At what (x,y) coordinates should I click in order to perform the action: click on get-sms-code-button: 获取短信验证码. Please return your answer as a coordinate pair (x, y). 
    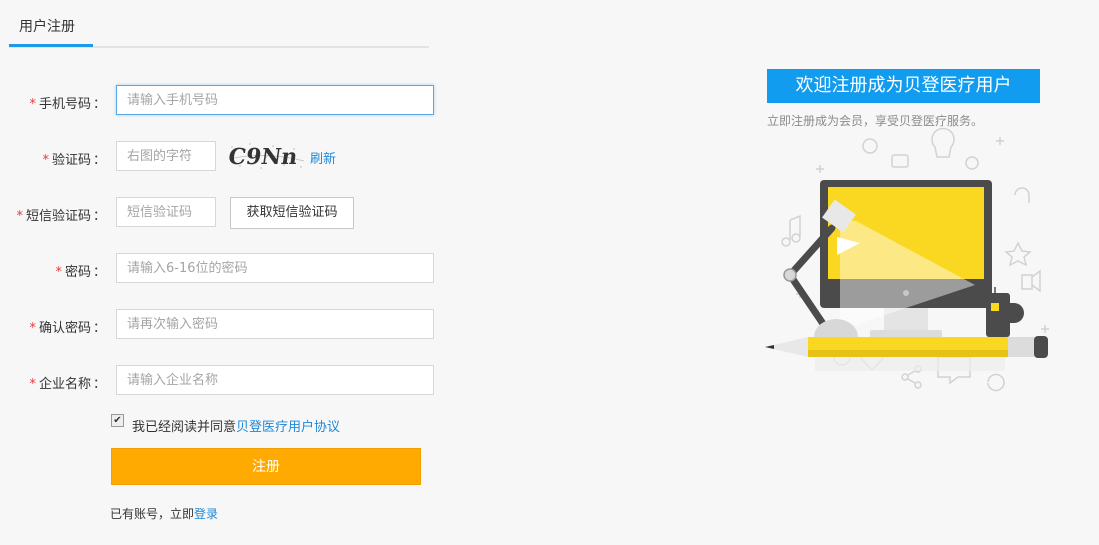
    Looking at the image, I should click on (292, 213).